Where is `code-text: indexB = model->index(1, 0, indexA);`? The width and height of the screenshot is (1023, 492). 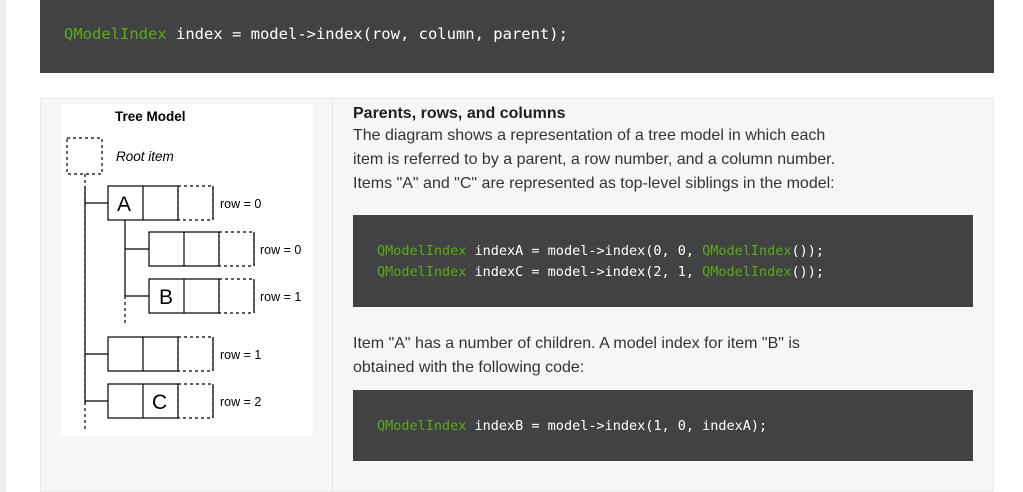 code-text: indexB = model->index(1, 0, indexA); is located at coordinates (617, 426).